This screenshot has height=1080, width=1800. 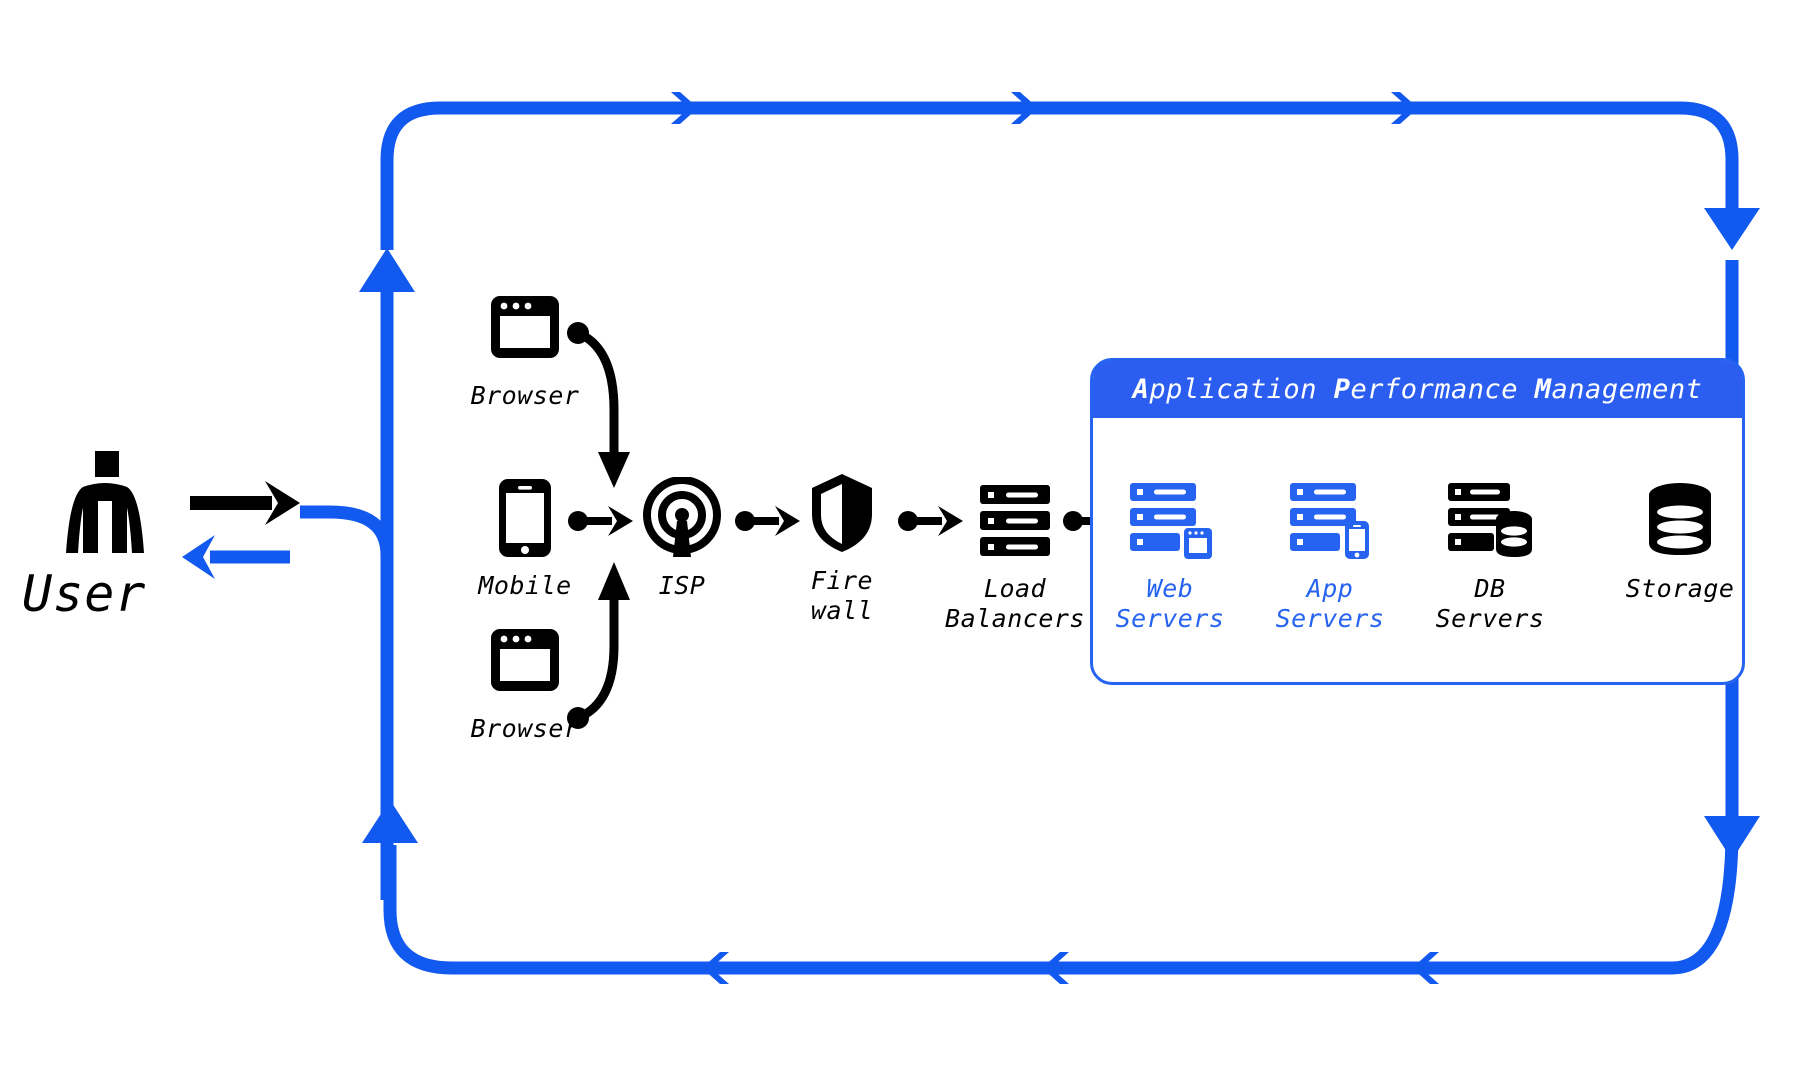 What do you see at coordinates (525, 585) in the screenshot?
I see `node-label: Mobile` at bounding box center [525, 585].